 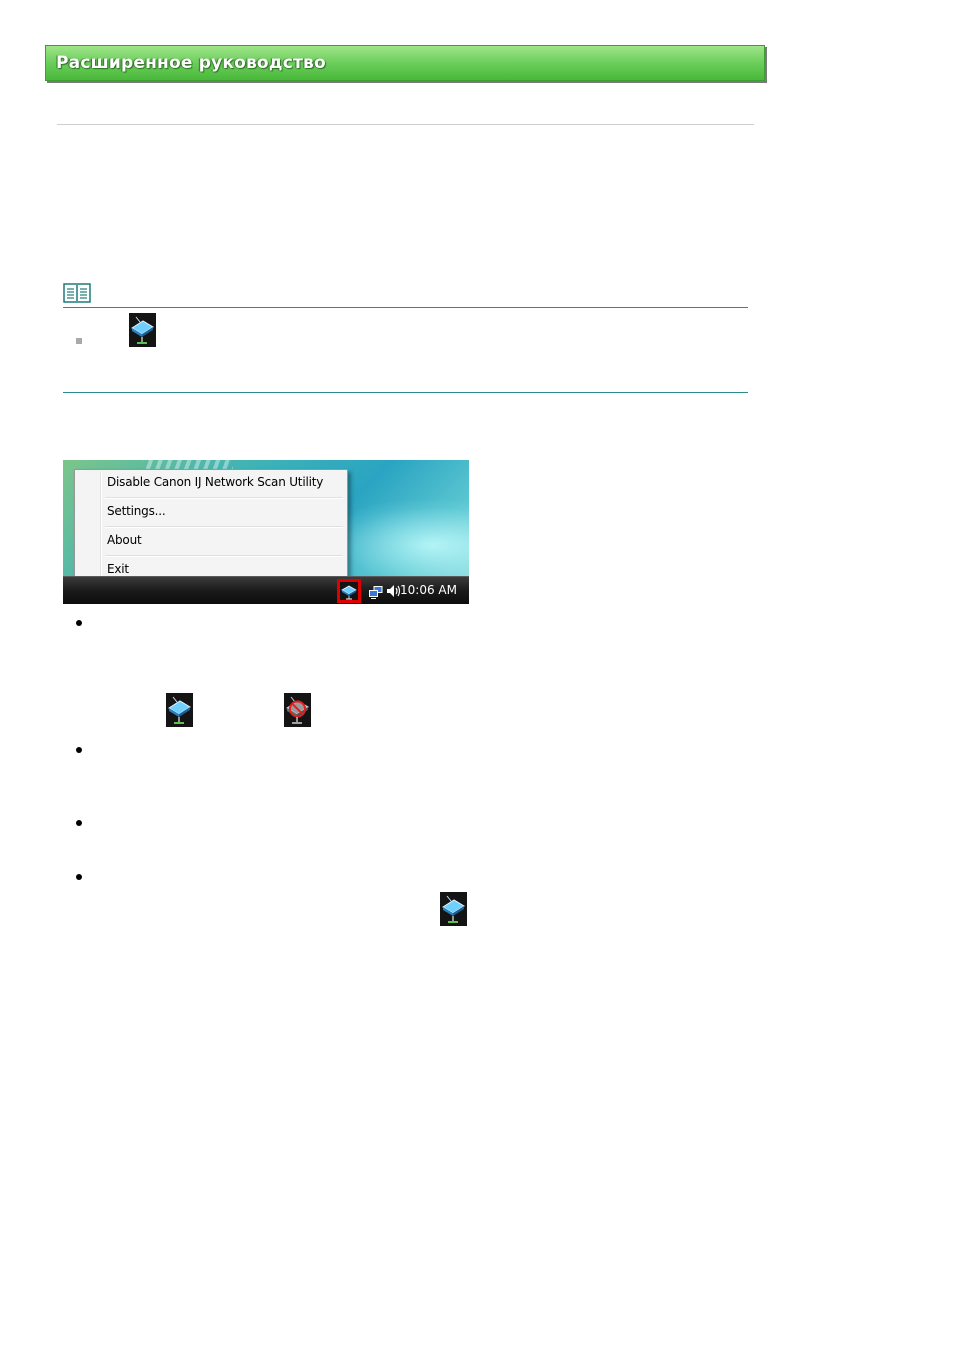 I want to click on book-note-icon, so click(x=77, y=293).